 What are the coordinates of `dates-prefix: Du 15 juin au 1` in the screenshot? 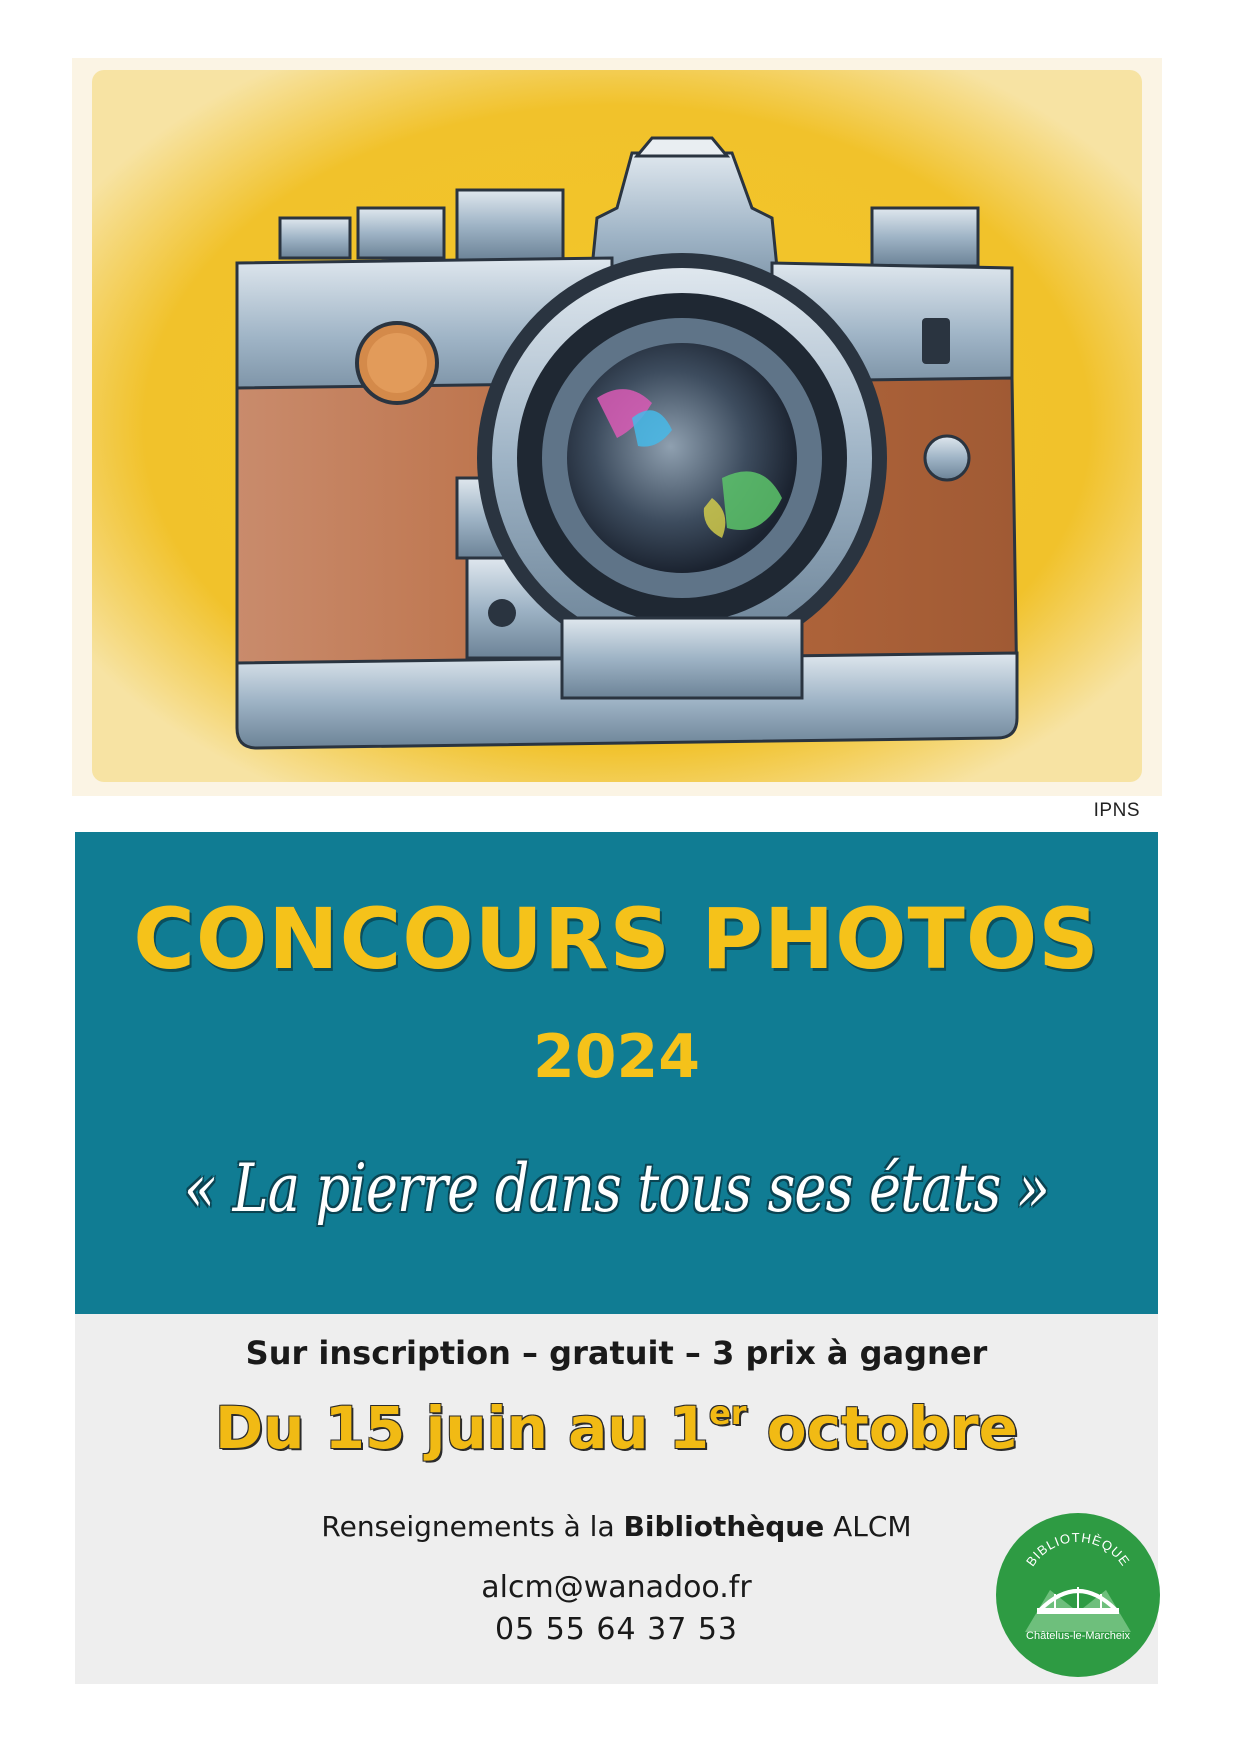 It's located at (462, 1428).